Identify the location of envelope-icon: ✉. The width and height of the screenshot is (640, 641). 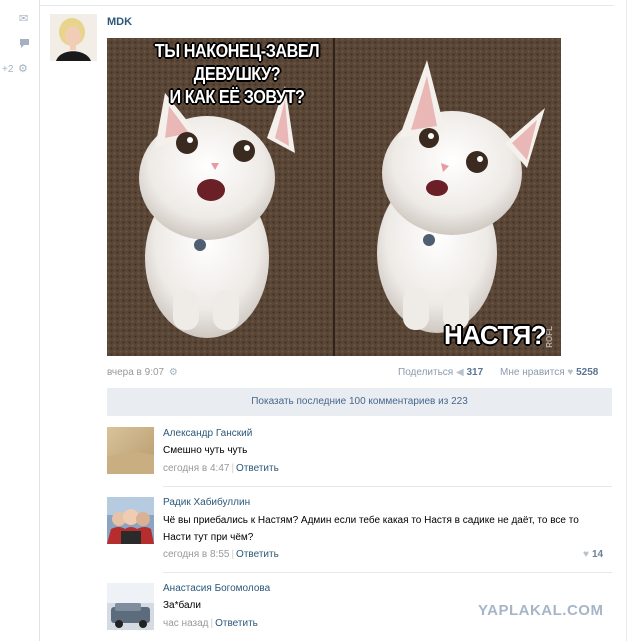
(23, 19).